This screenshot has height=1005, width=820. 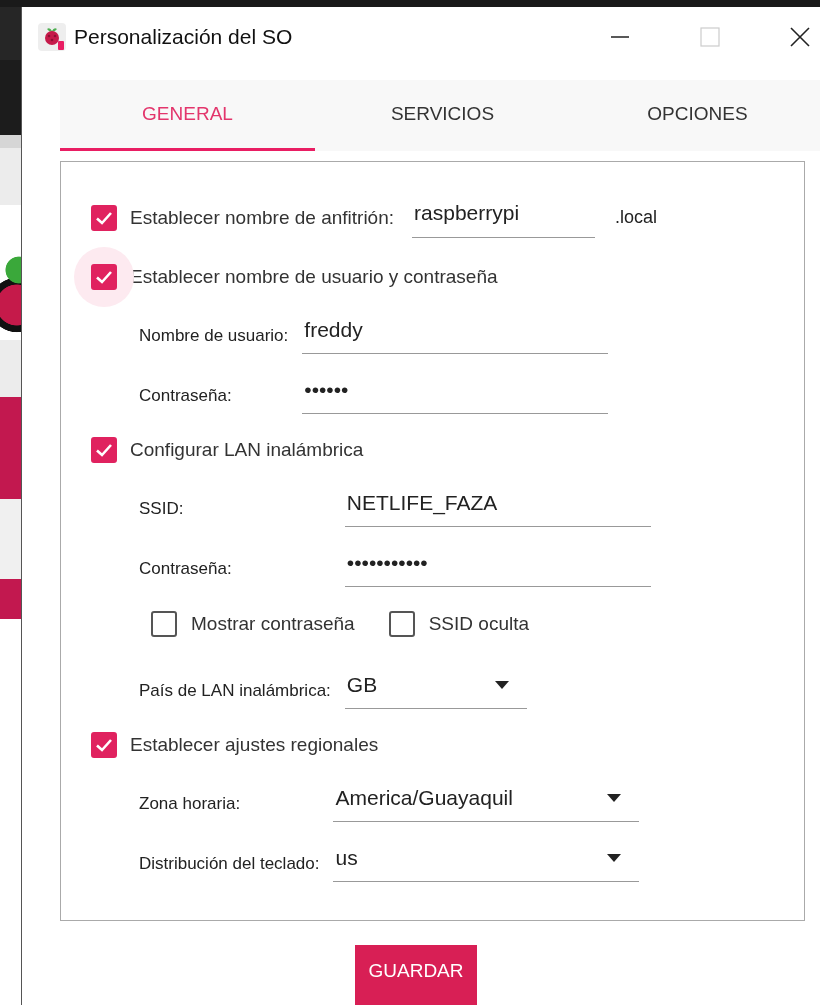 What do you see at coordinates (442, 115) in the screenshot?
I see `tab: SERVICIOS` at bounding box center [442, 115].